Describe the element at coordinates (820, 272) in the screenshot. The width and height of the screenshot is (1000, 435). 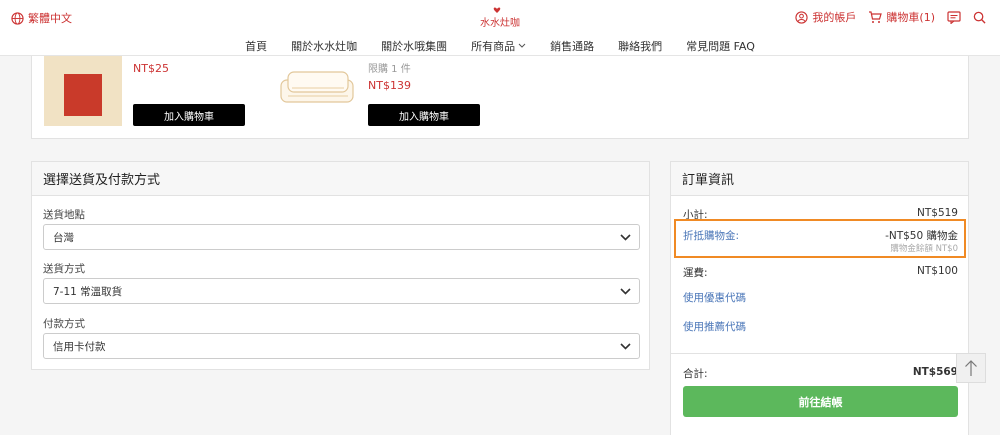
I see `shipping-fee-row: 運費: NT$100` at that location.